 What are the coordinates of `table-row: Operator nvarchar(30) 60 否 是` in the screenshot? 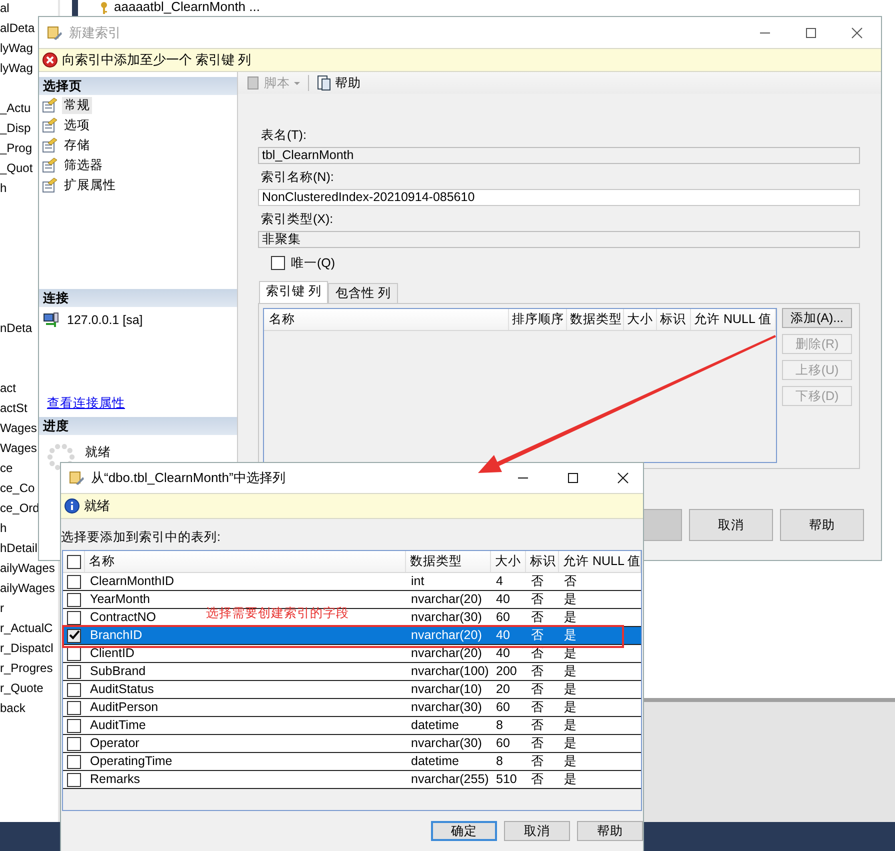 It's located at (352, 744).